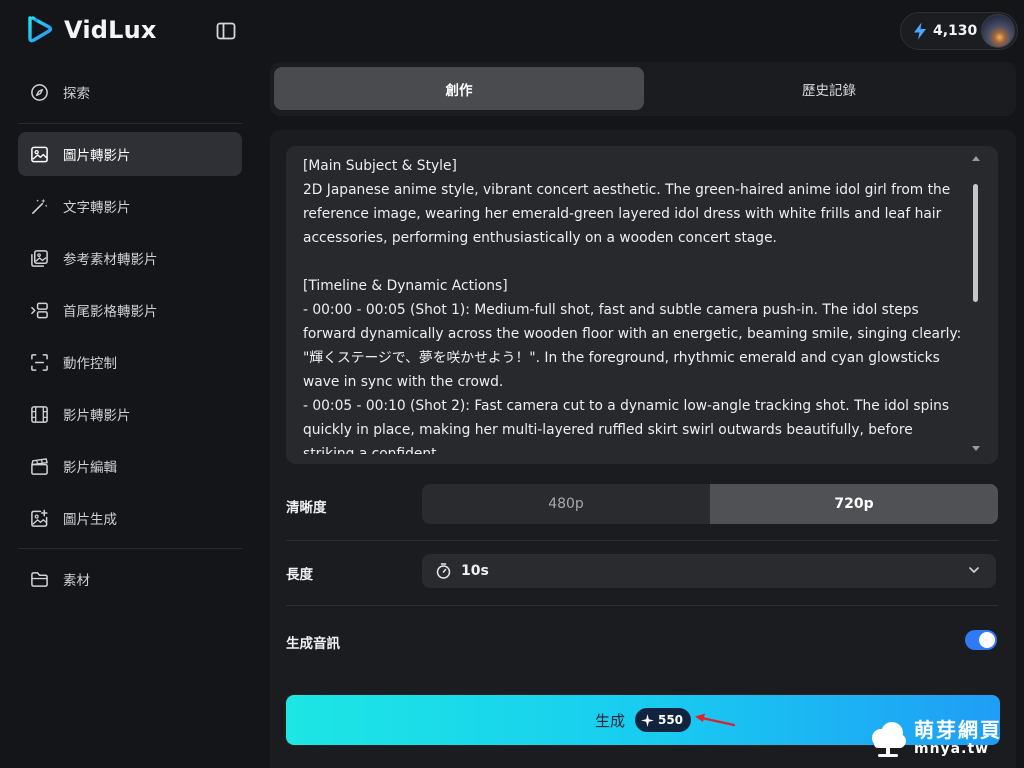  I want to click on duration-select: 10s, so click(709, 571).